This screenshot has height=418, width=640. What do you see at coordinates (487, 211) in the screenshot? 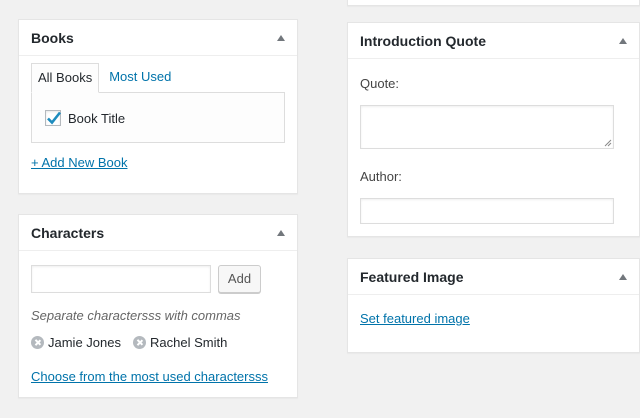
I see `author-input` at bounding box center [487, 211].